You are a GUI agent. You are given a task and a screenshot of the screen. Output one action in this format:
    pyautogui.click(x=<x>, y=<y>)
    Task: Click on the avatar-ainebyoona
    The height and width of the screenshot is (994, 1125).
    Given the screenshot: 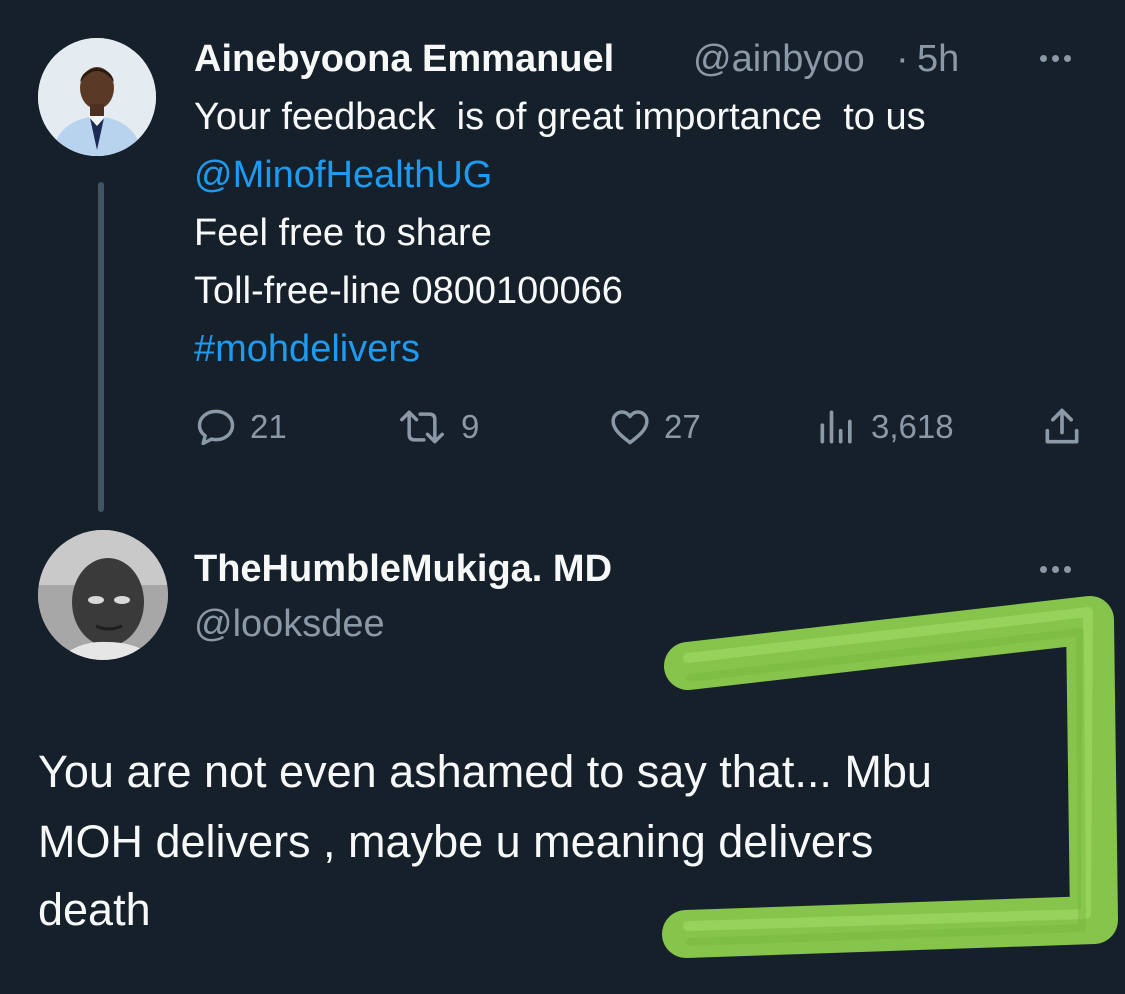 What is the action you would take?
    pyautogui.click(x=97, y=97)
    